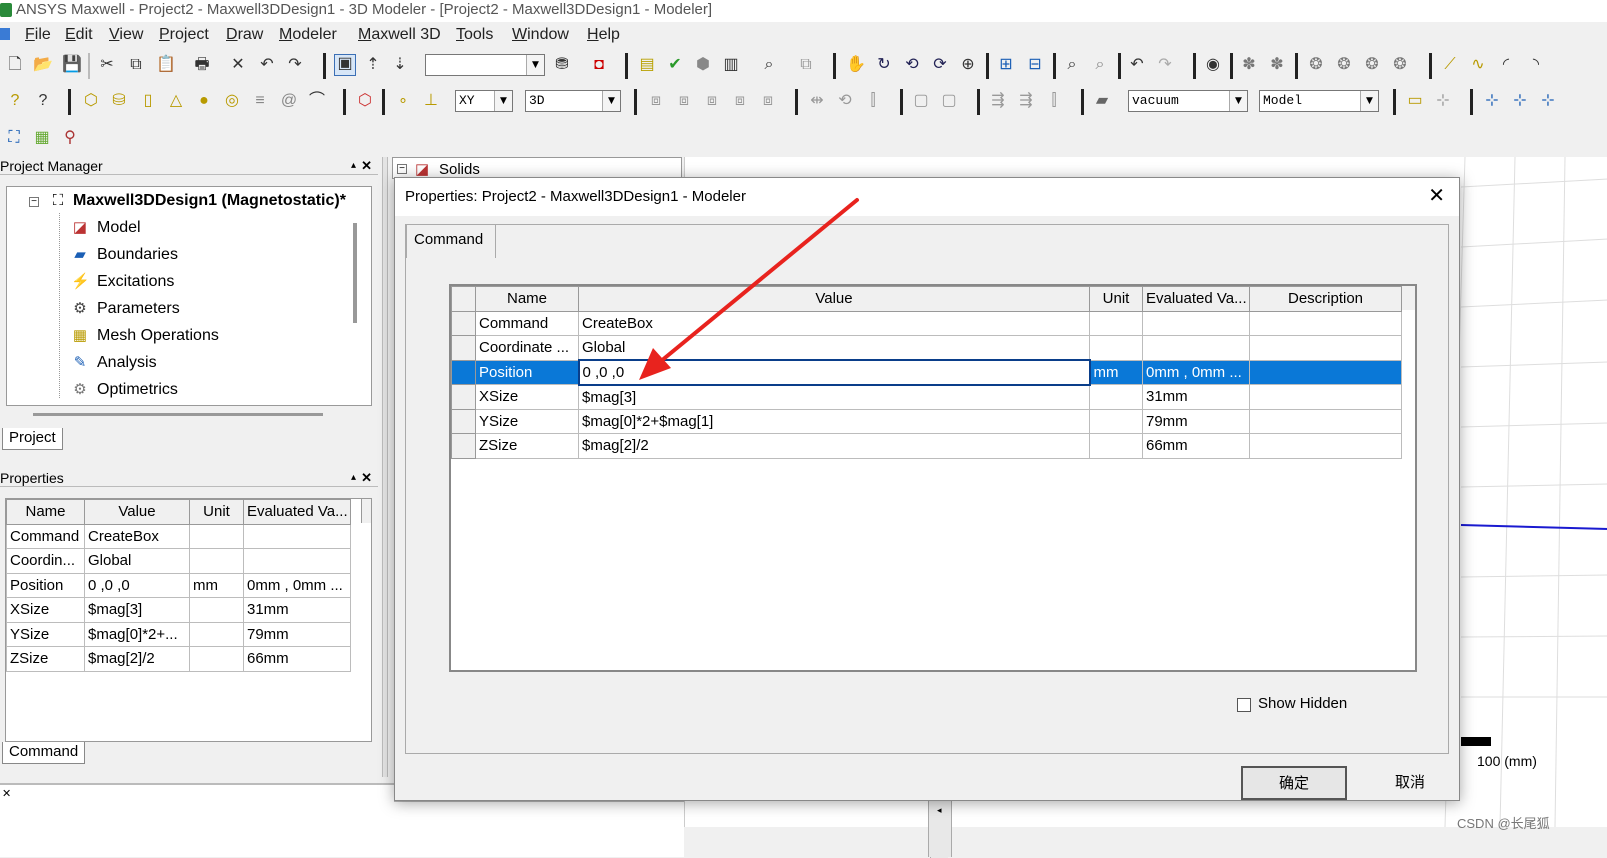 Image resolution: width=1607 pixels, height=858 pixels. What do you see at coordinates (562, 65) in the screenshot?
I see `filter-icon: ⛃` at bounding box center [562, 65].